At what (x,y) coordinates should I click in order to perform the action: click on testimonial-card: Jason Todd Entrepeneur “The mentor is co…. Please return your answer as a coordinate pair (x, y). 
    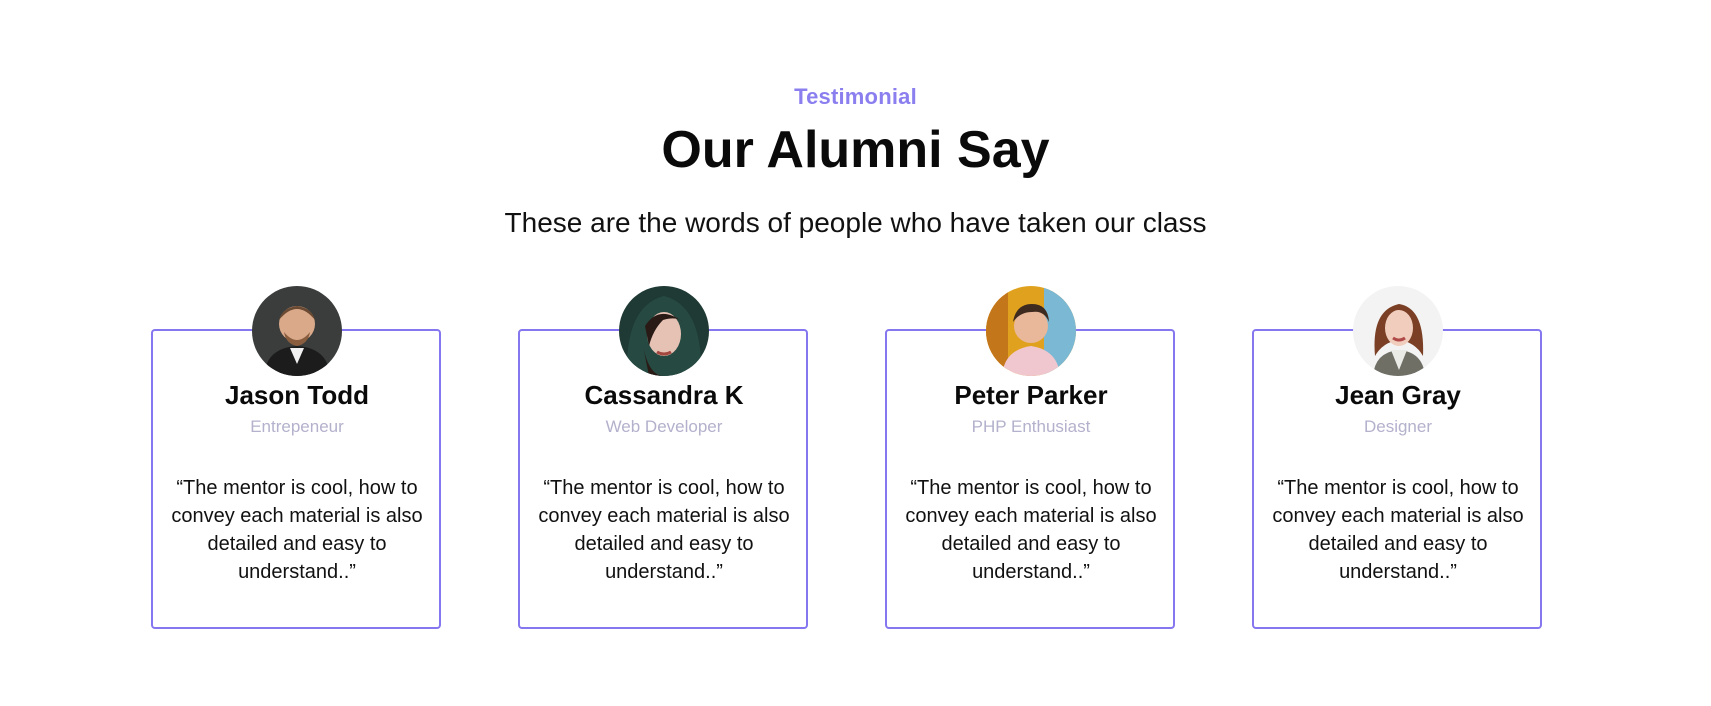
    Looking at the image, I should click on (297, 461).